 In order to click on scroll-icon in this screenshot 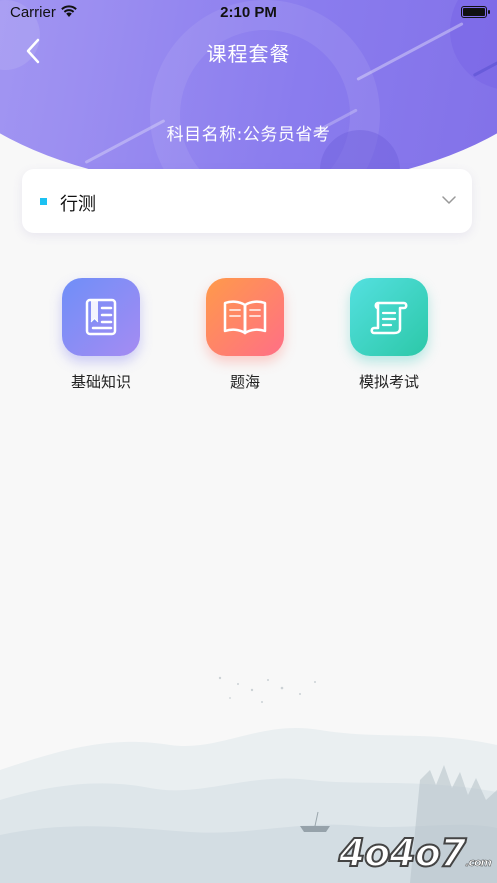, I will do `click(389, 317)`.